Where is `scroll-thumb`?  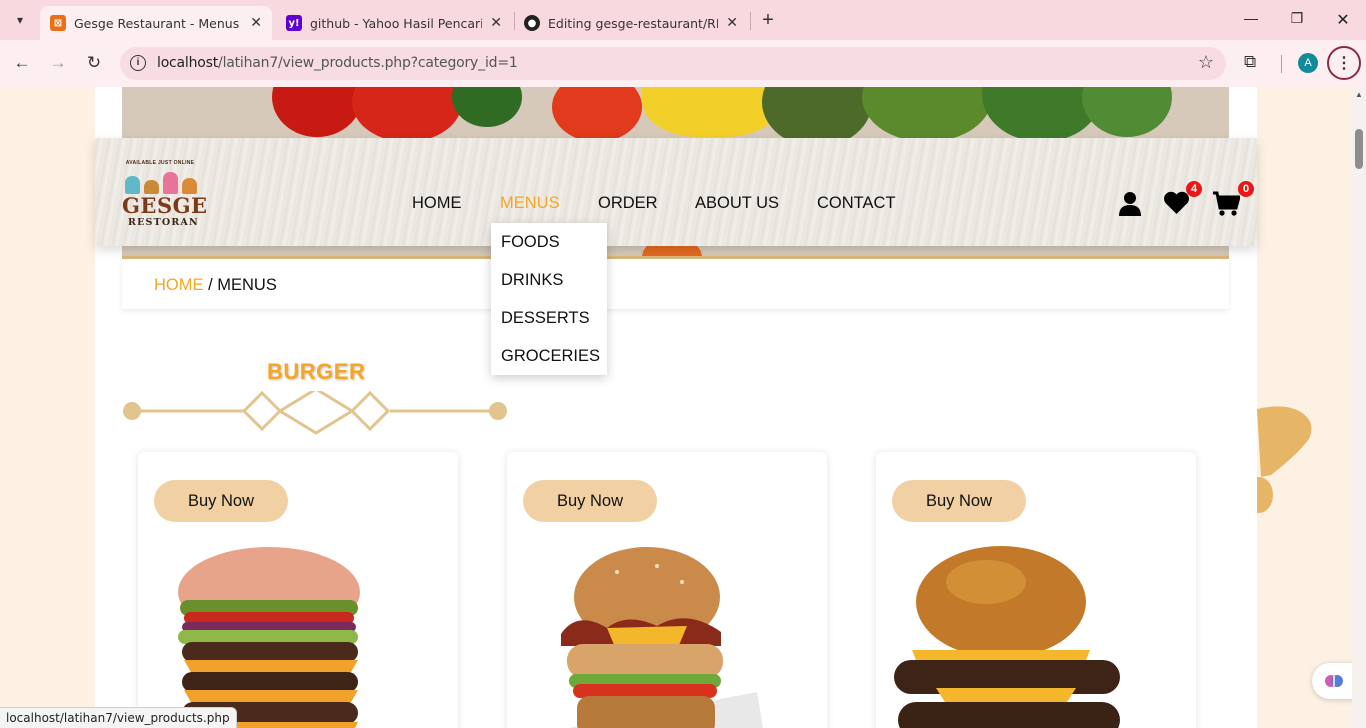
scroll-thumb is located at coordinates (1359, 149).